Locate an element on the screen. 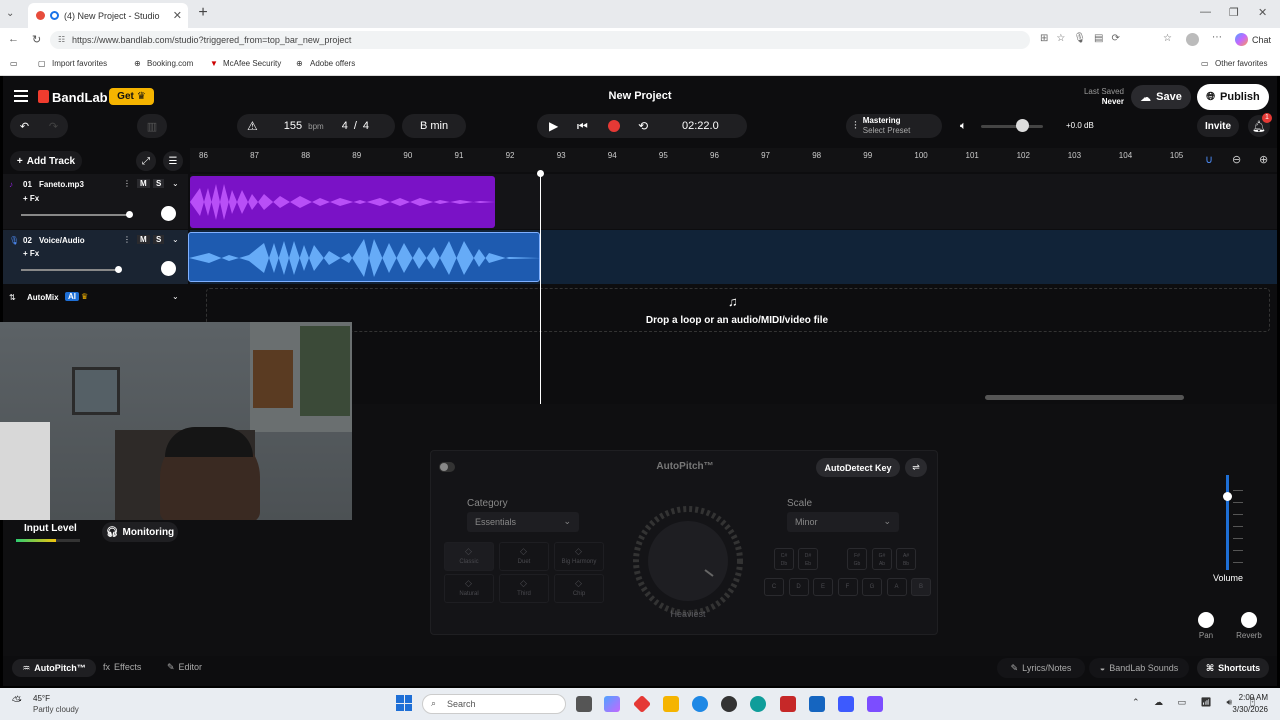  preset-tile: ◇ Third is located at coordinates (524, 588).